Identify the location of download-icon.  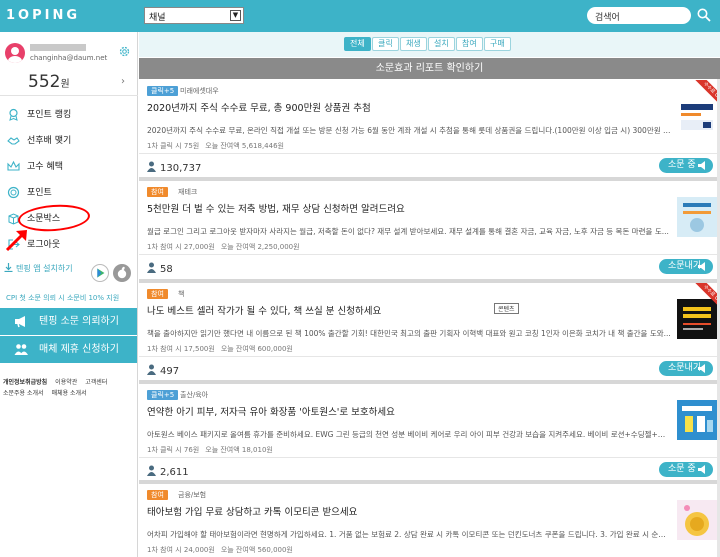
(8, 267).